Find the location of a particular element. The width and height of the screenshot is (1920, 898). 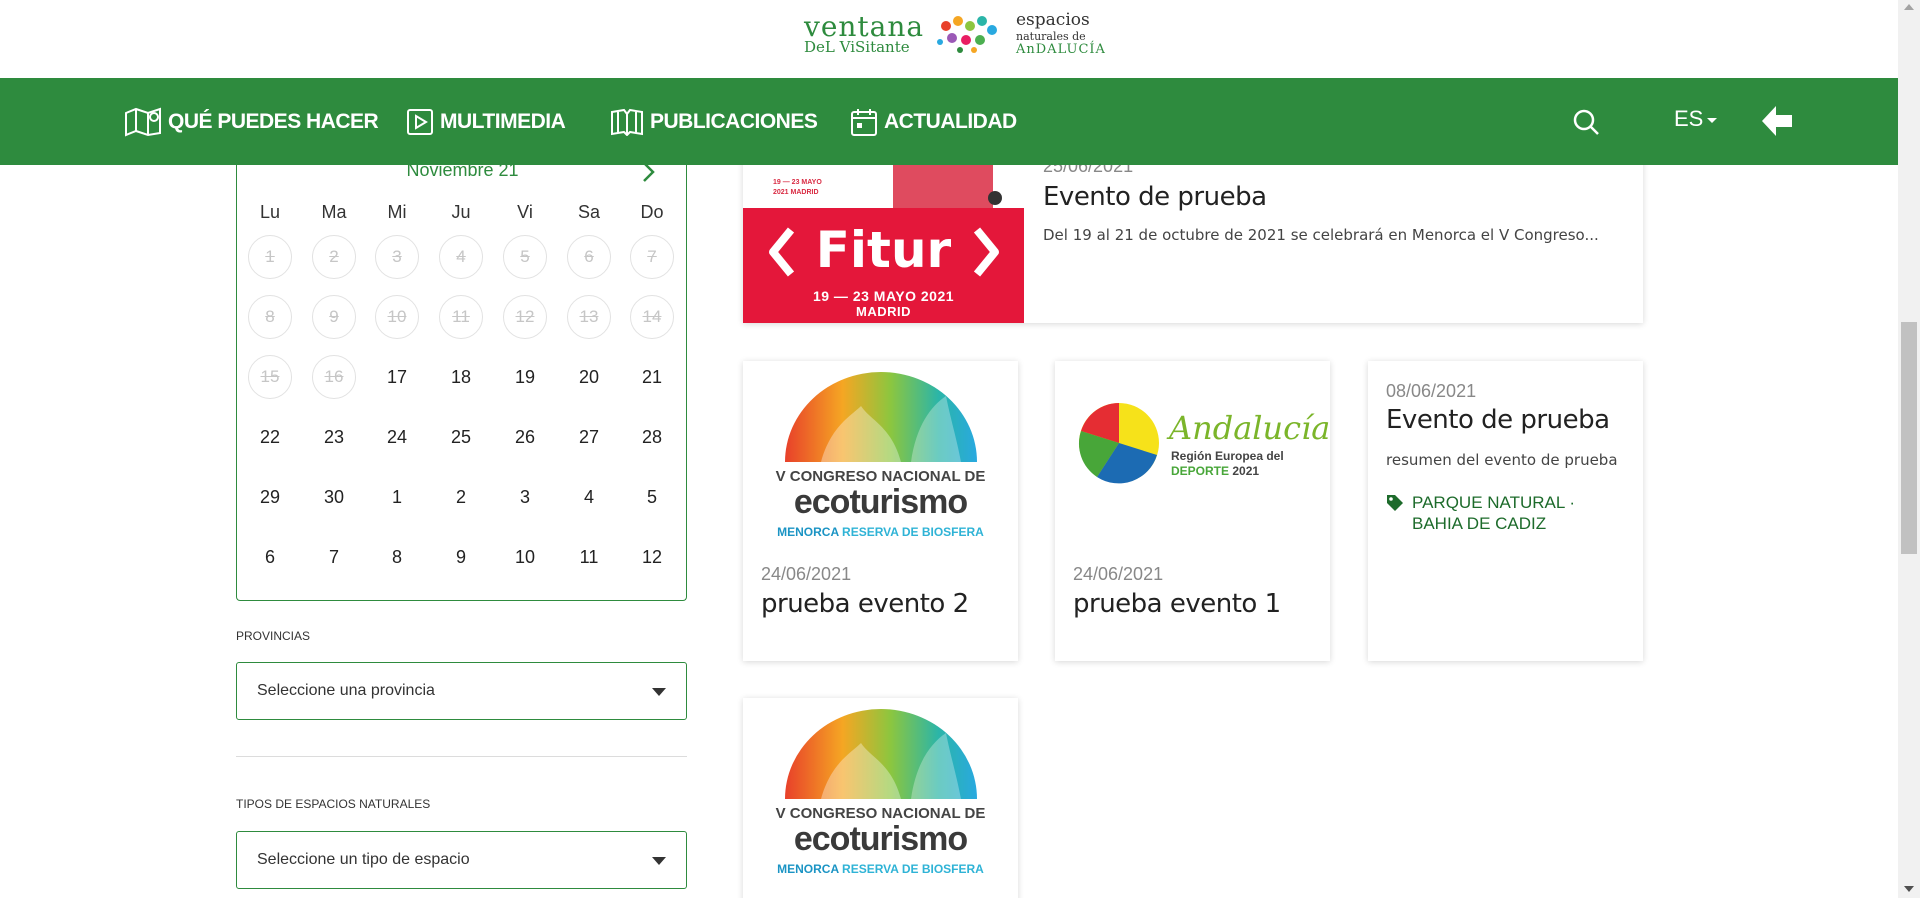

calendar-day-disabled: 11 is located at coordinates (461, 317).